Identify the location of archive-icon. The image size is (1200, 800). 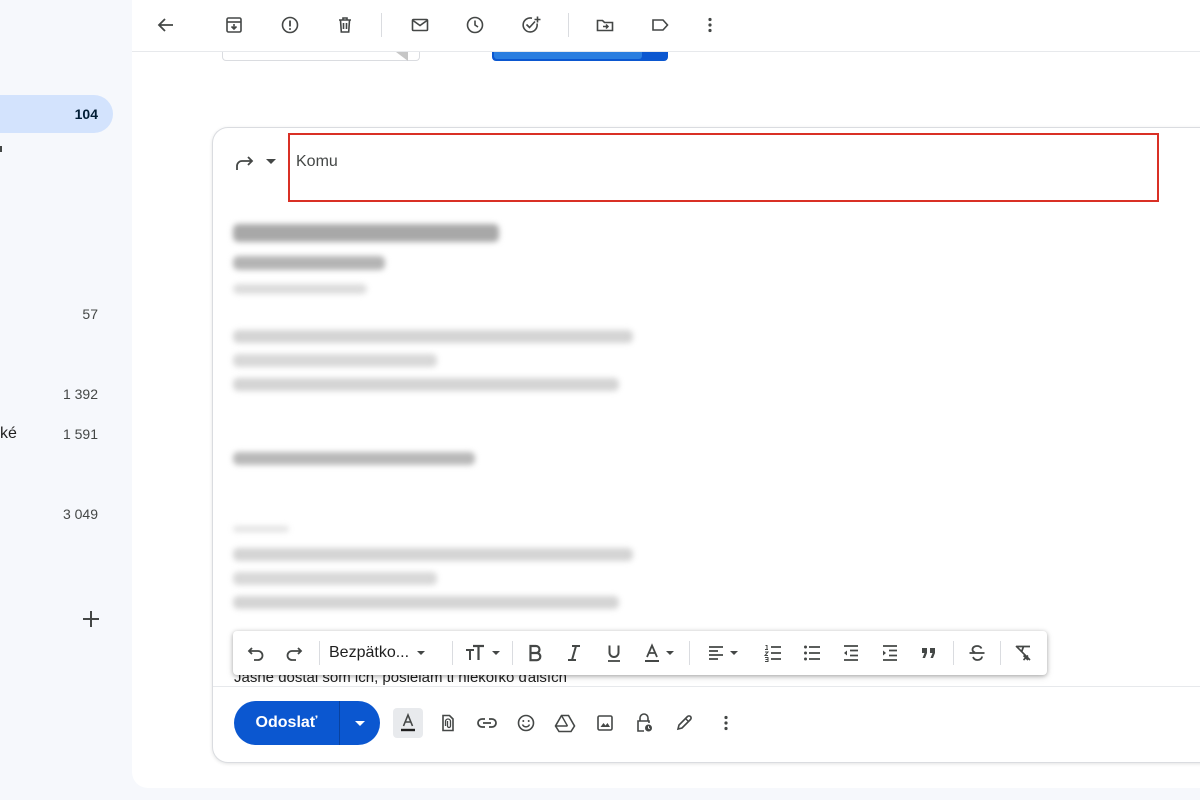
(234, 25).